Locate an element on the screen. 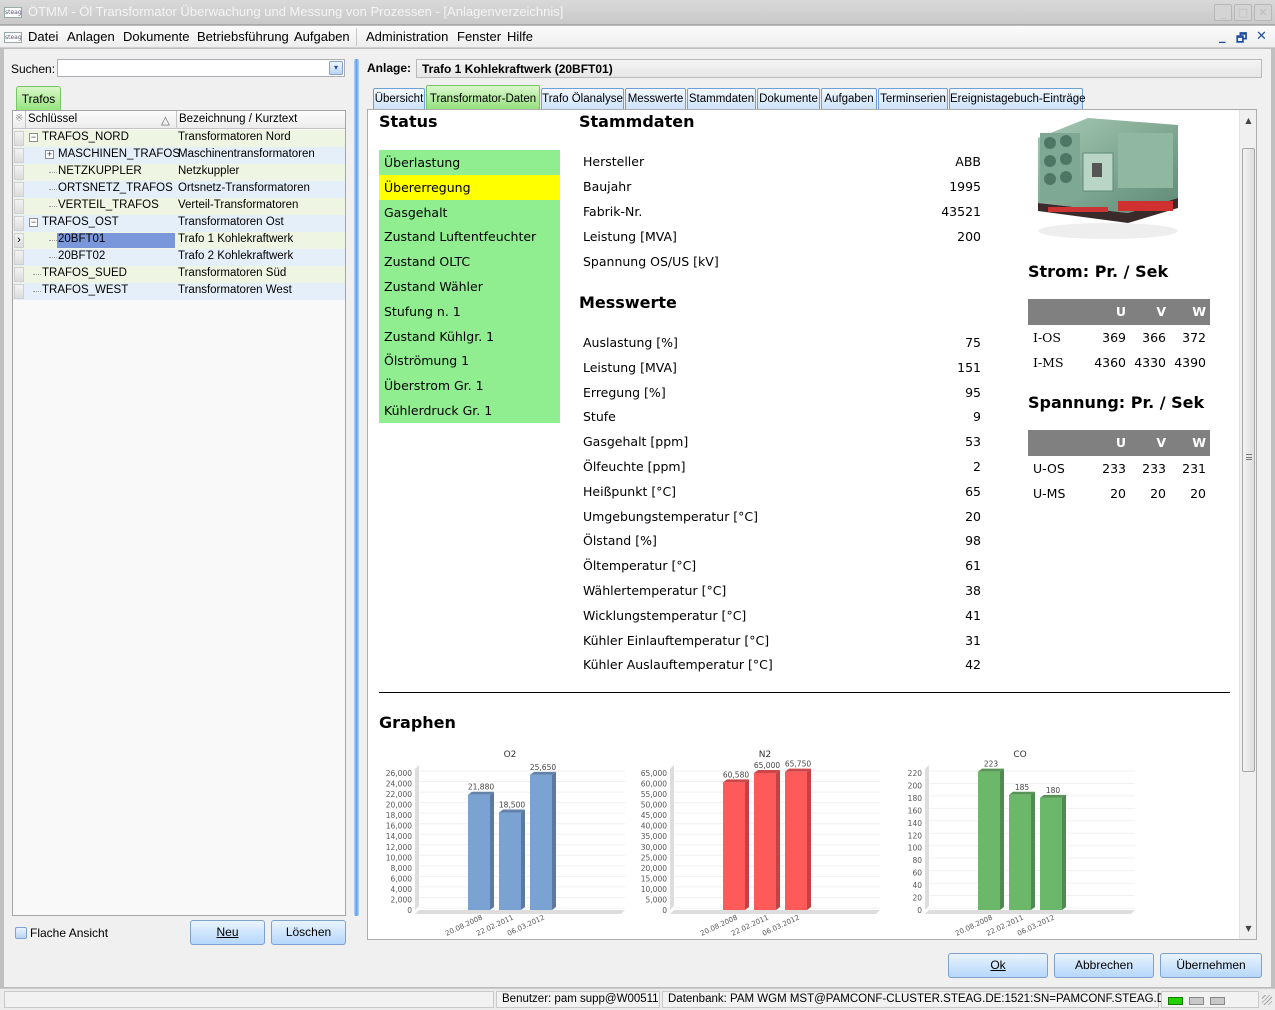 The height and width of the screenshot is (1010, 1275). kv-label: Heißpunkt [°C] is located at coordinates (630, 491).